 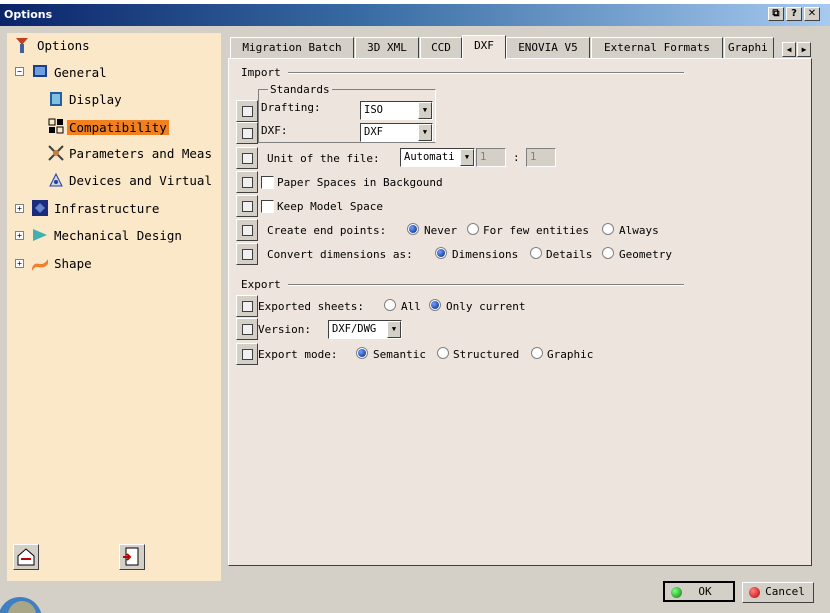 What do you see at coordinates (548, 48) in the screenshot?
I see `tab-enovia-v5: ENOVIA V5` at bounding box center [548, 48].